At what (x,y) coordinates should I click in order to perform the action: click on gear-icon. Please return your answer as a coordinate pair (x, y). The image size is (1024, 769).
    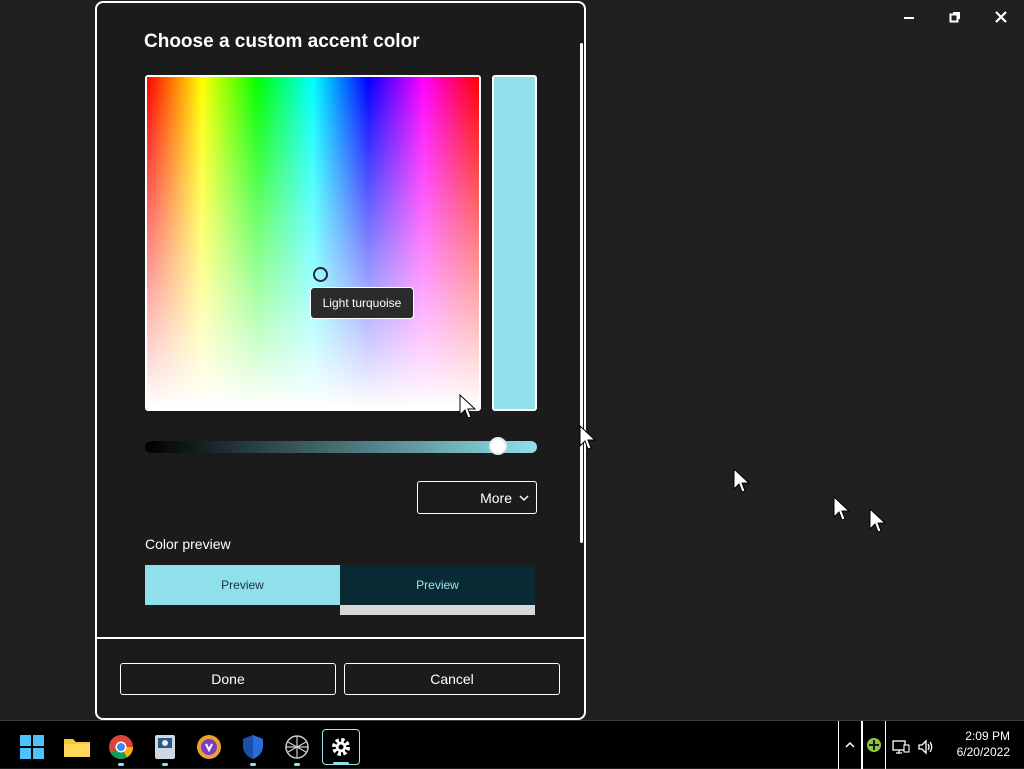
    Looking at the image, I should click on (341, 747).